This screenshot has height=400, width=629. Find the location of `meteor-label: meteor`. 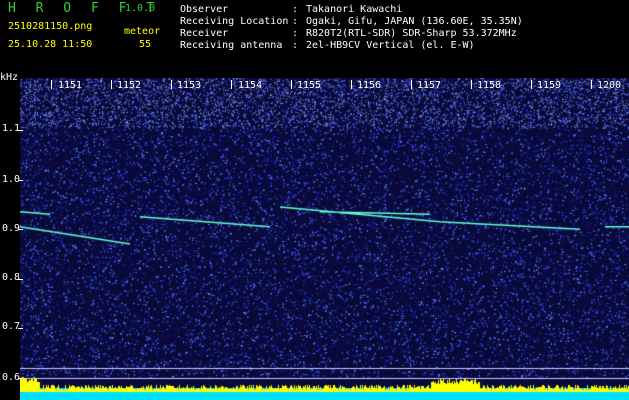

meteor-label: meteor is located at coordinates (142, 31).